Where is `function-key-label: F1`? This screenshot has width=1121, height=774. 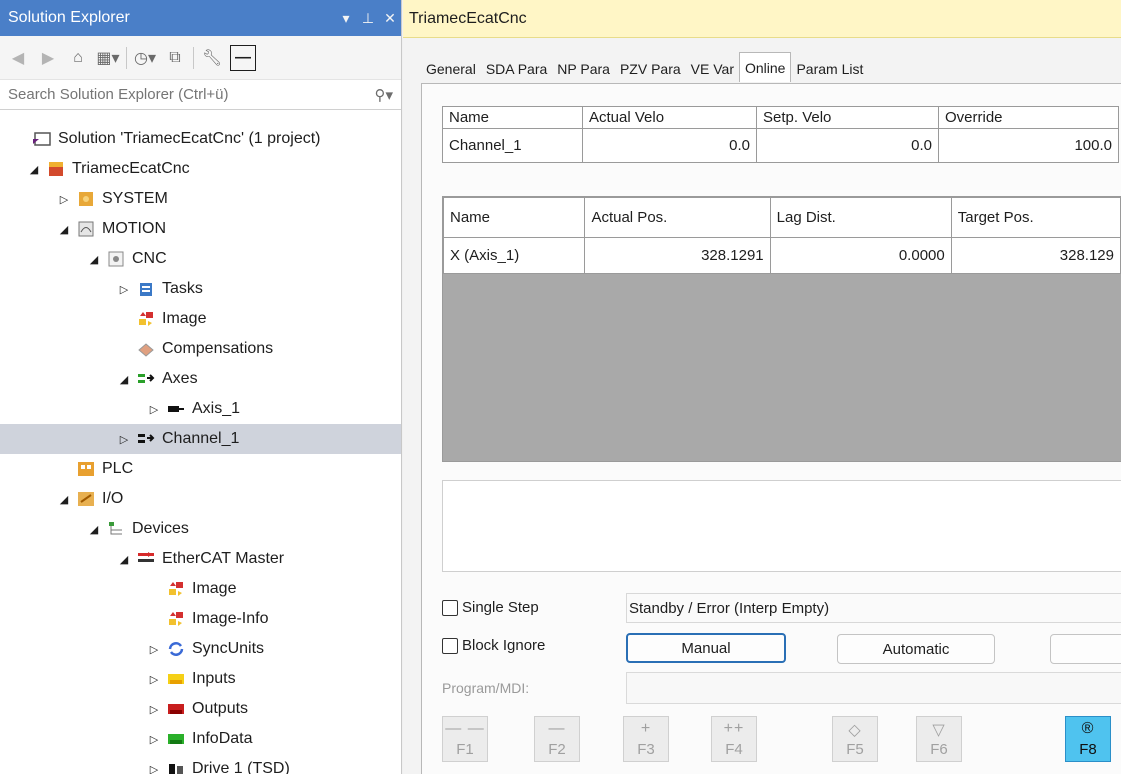
function-key-label: F1 is located at coordinates (465, 749).